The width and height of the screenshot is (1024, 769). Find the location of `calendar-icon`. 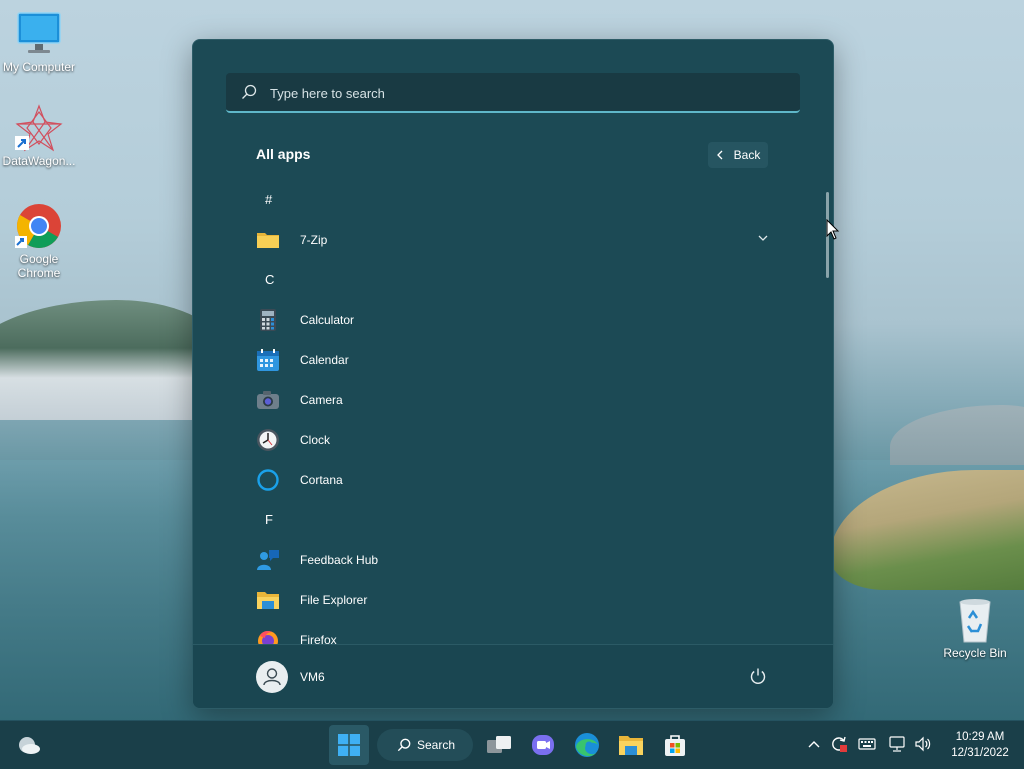

calendar-icon is located at coordinates (268, 360).